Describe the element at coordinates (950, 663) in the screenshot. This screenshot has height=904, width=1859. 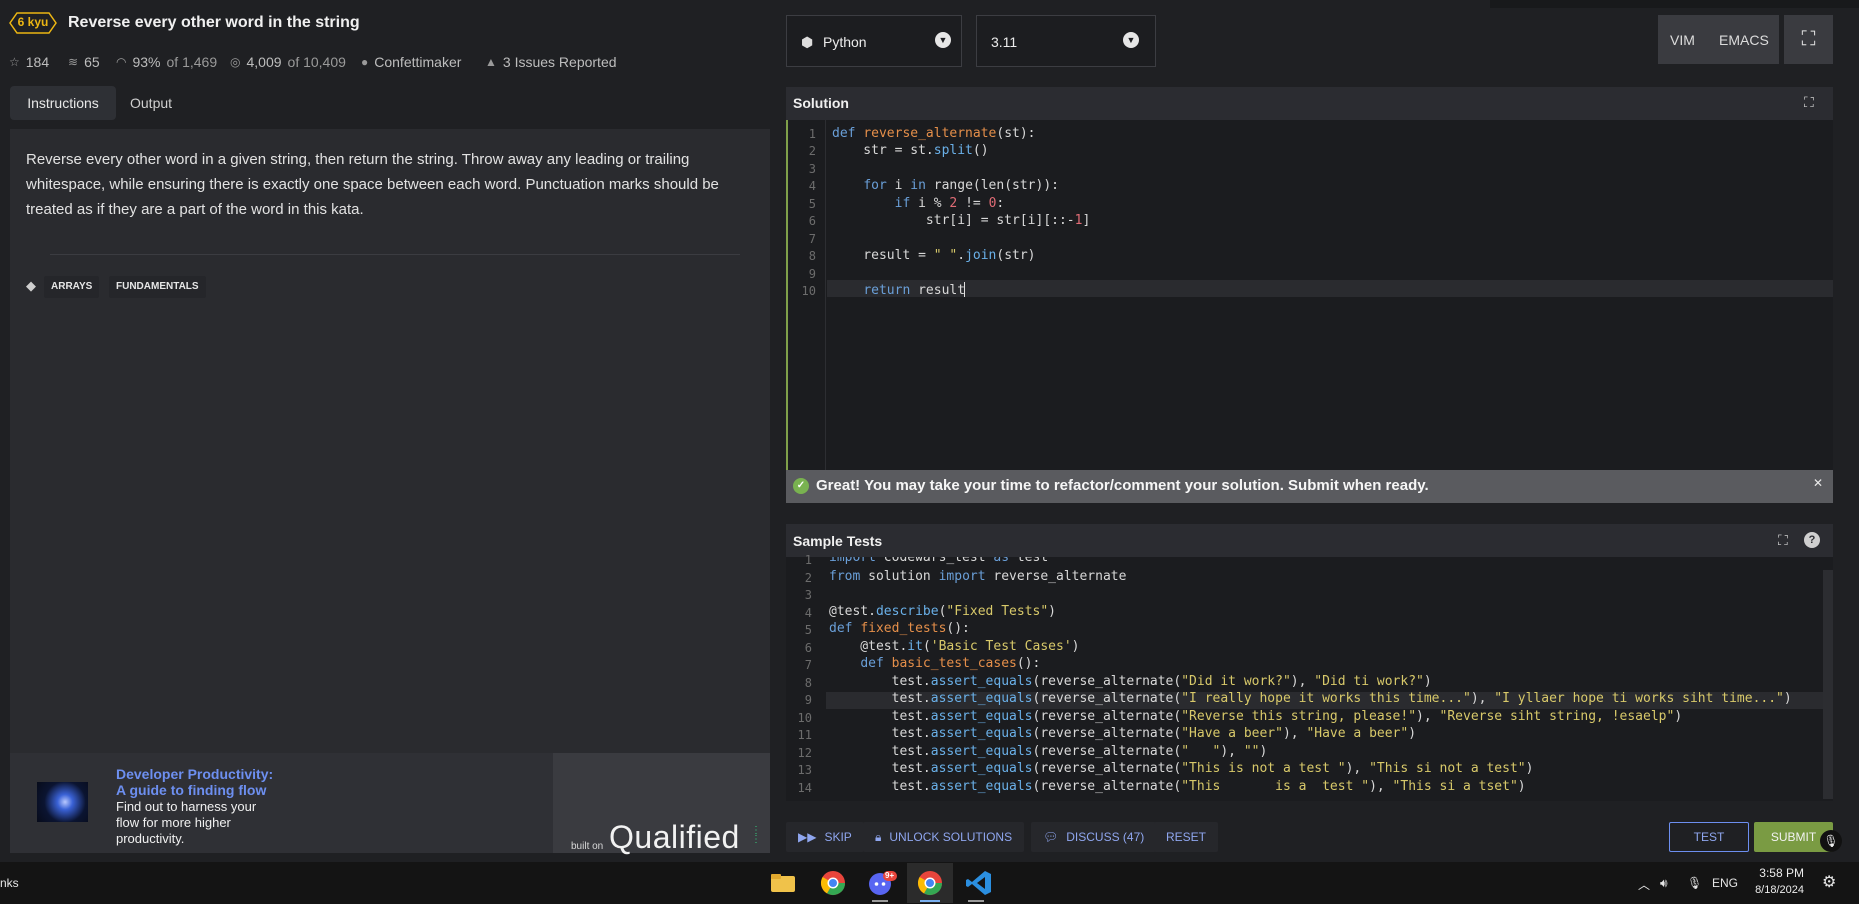
I see `code-line: def basic_test_cases():` at that location.